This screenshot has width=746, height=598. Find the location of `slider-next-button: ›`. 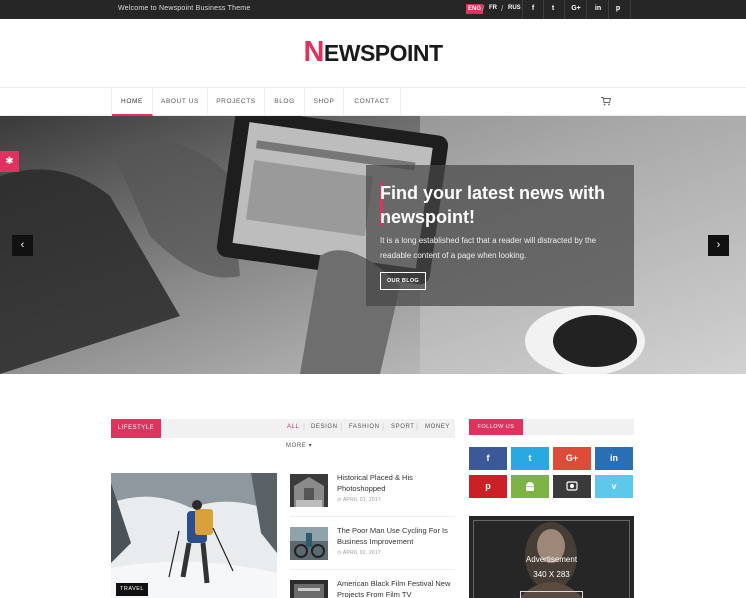

slider-next-button: › is located at coordinates (718, 245).